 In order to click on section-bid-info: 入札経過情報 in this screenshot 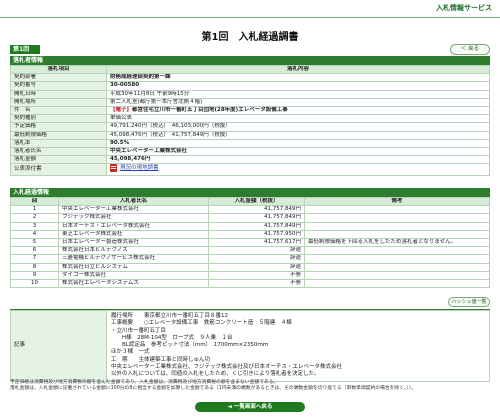, I will do `click(250, 192)`.